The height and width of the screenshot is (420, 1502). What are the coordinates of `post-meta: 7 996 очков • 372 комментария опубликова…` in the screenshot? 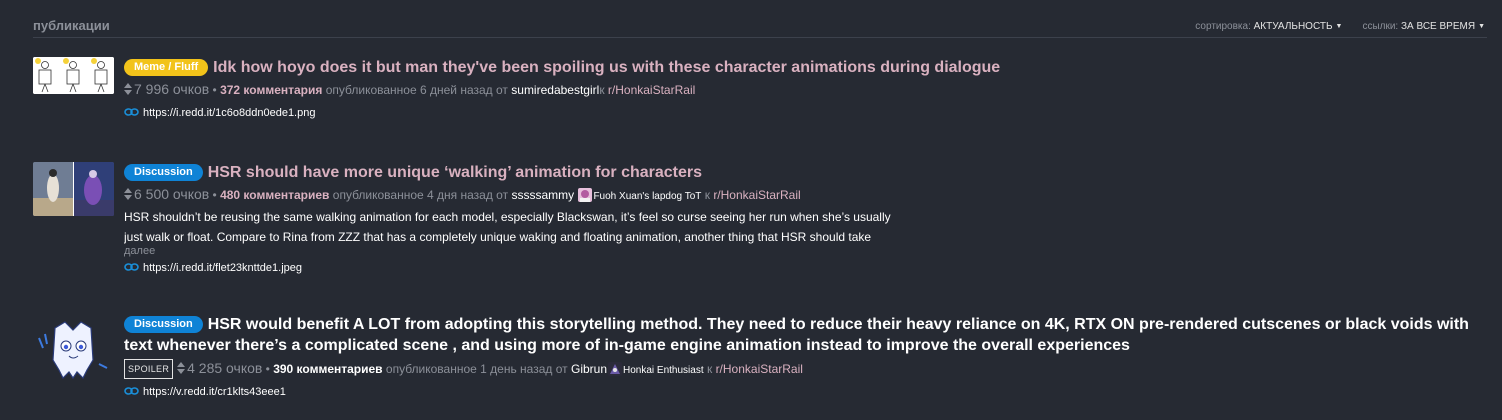 It's located at (808, 89).